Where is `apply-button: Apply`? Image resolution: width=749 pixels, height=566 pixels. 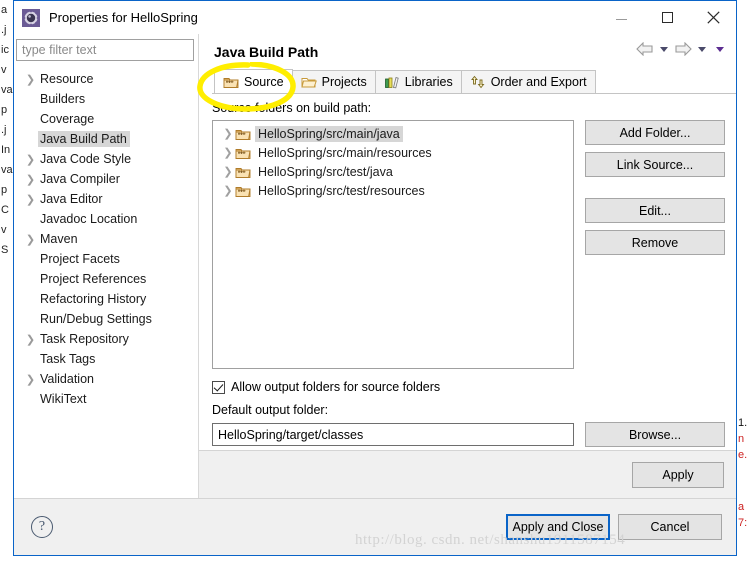 apply-button: Apply is located at coordinates (678, 474).